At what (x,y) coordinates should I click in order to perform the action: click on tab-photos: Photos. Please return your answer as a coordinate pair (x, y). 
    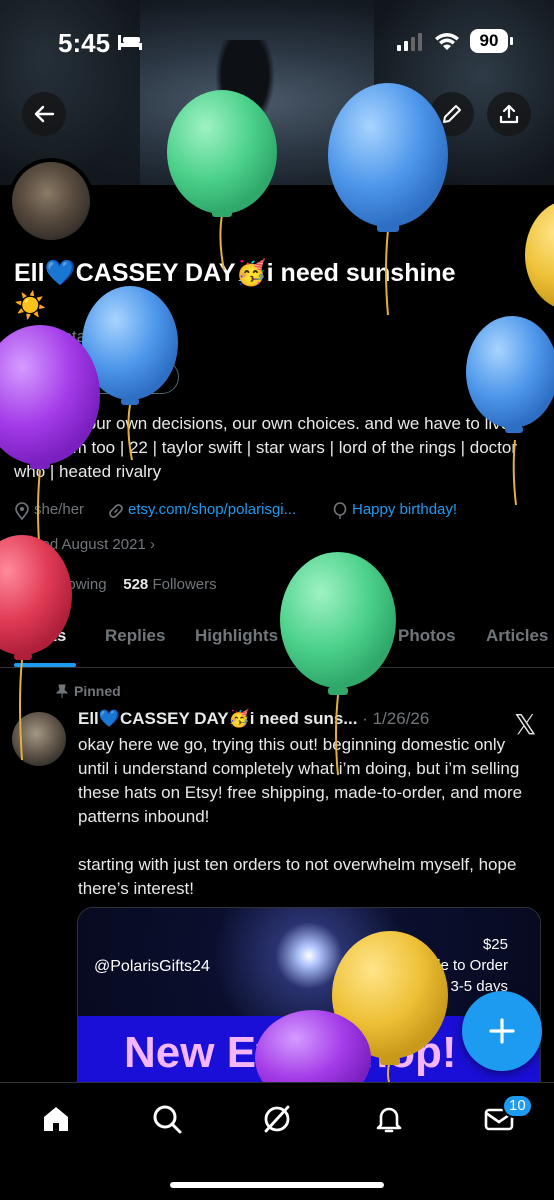
    Looking at the image, I should click on (427, 636).